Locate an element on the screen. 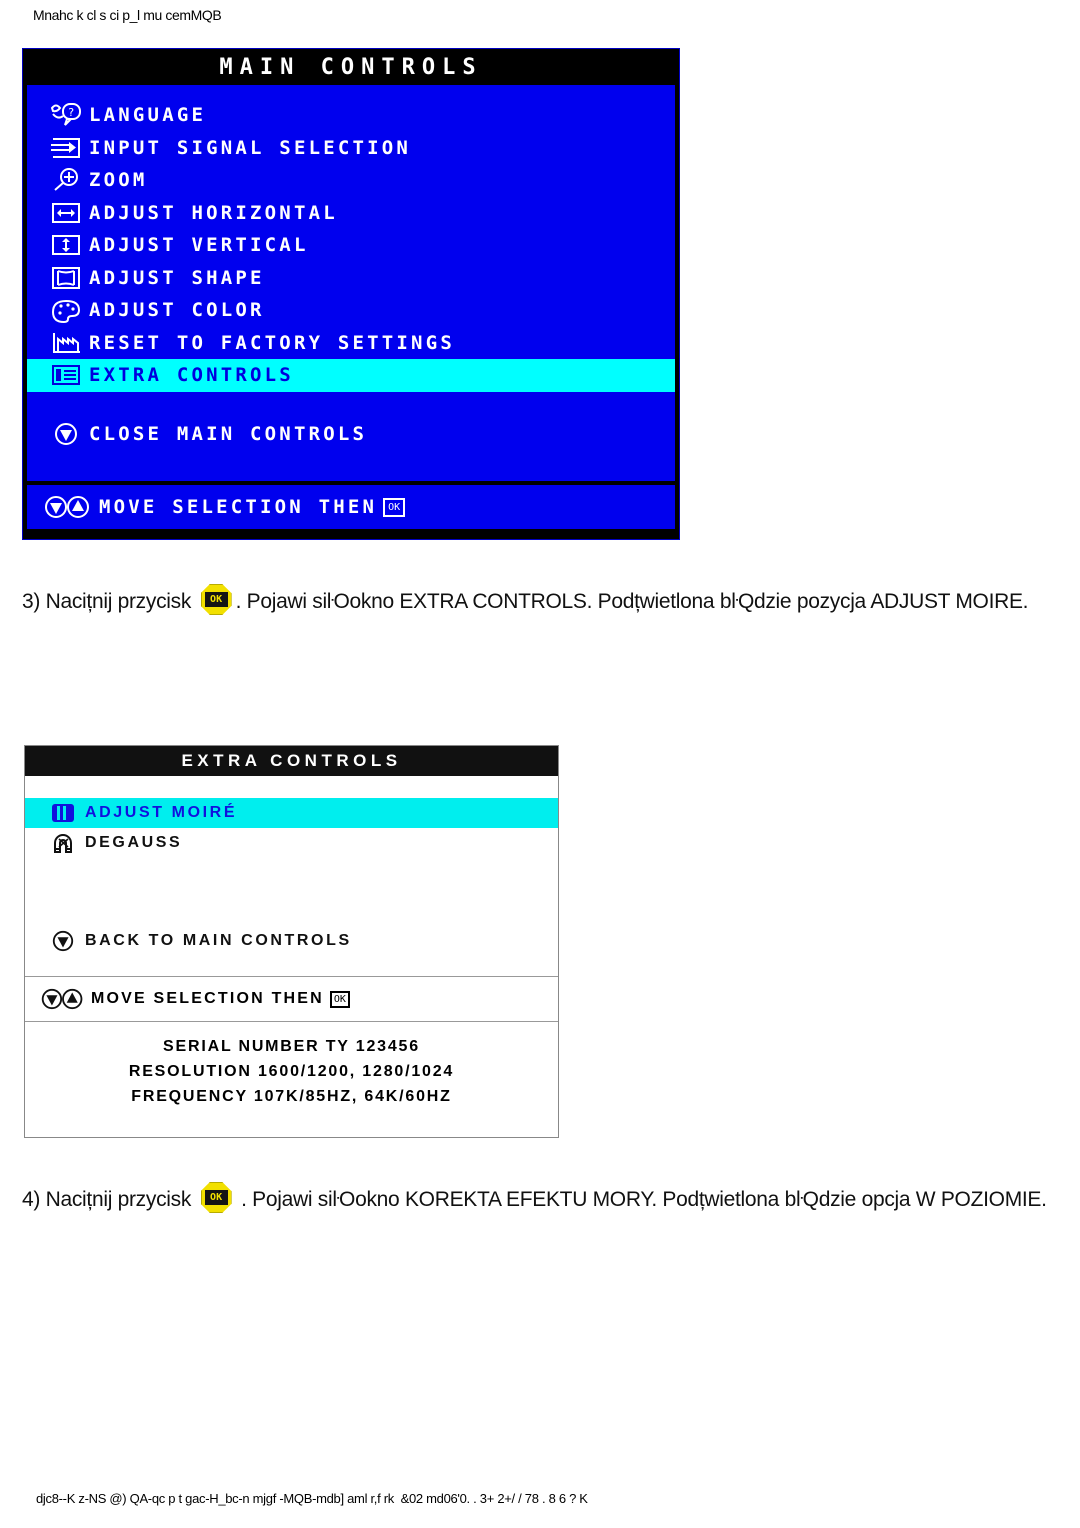 This screenshot has width=1080, height=1528. osd-extra-gap is located at coordinates (291, 892).